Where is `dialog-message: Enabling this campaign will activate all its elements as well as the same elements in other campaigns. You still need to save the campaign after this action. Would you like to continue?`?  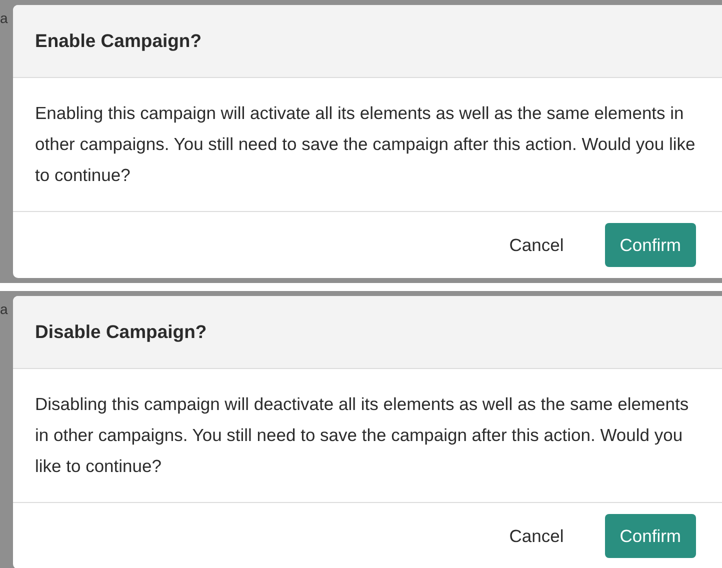 dialog-message: Enabling this campaign will activate all its elements as well as the same elements in other campaigns. You still need to save the campaign after this action. Would you like to continue? is located at coordinates (365, 144).